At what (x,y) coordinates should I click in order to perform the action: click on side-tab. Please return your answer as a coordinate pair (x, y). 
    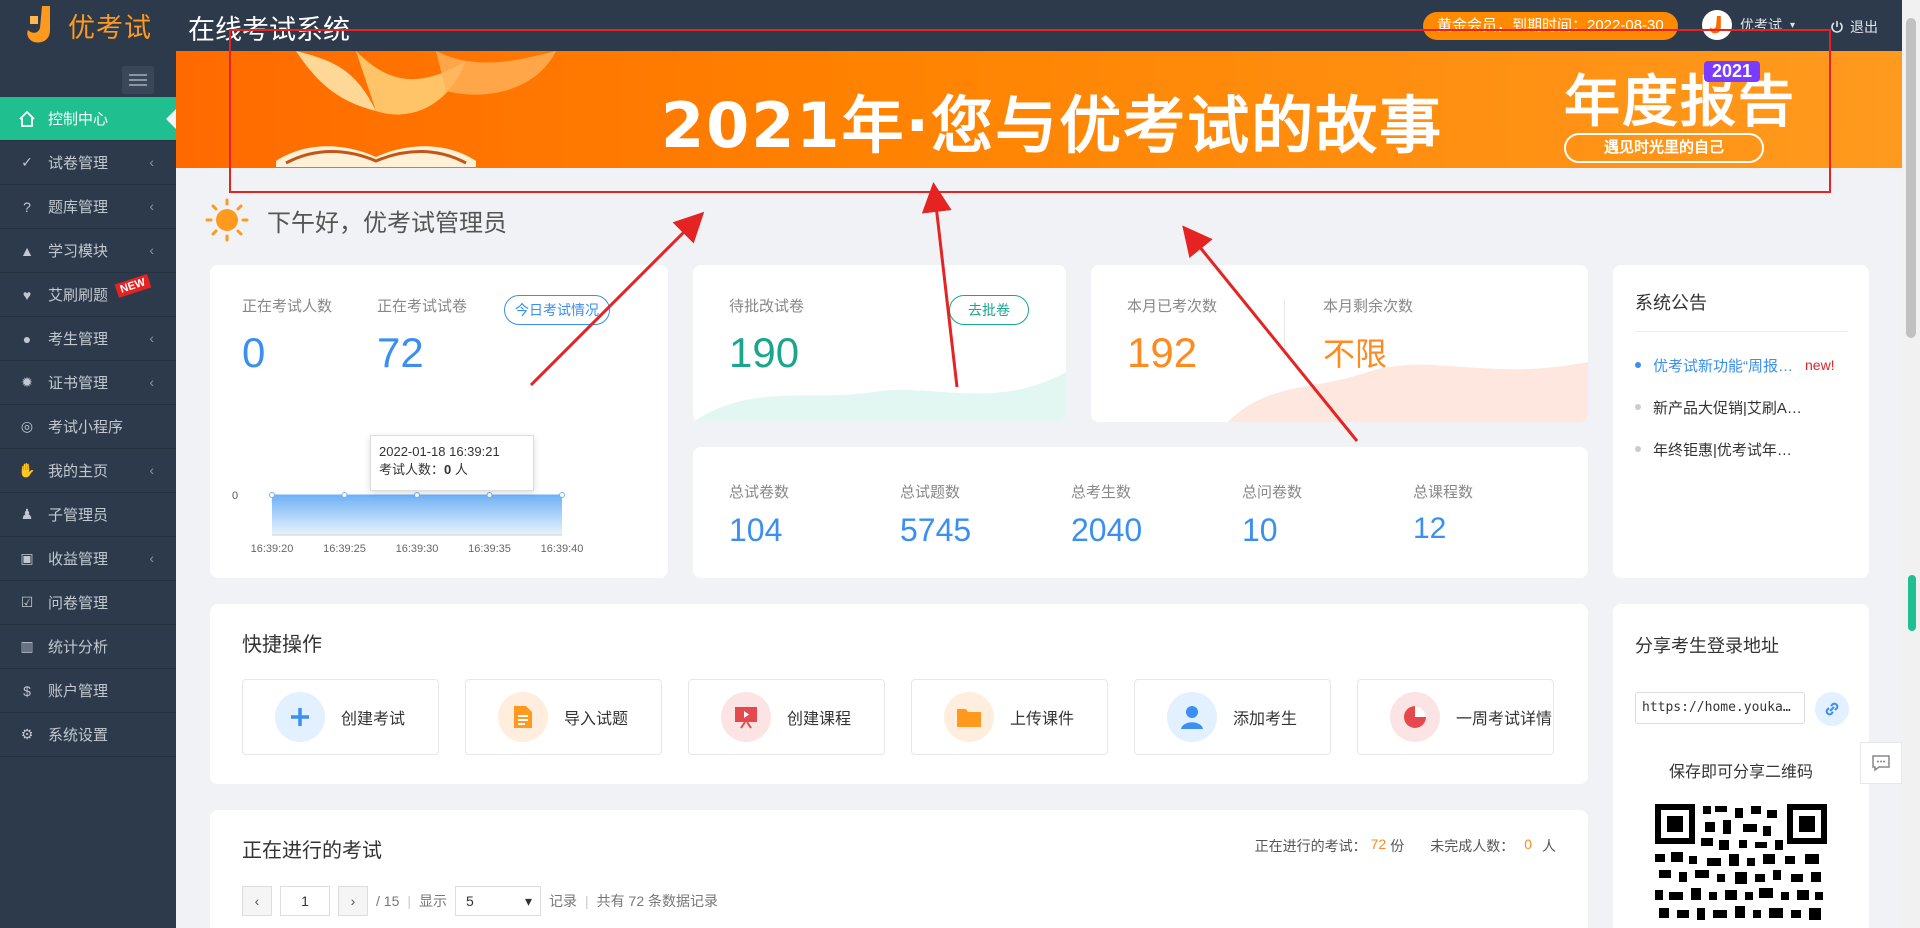
    Looking at the image, I should click on (1912, 603).